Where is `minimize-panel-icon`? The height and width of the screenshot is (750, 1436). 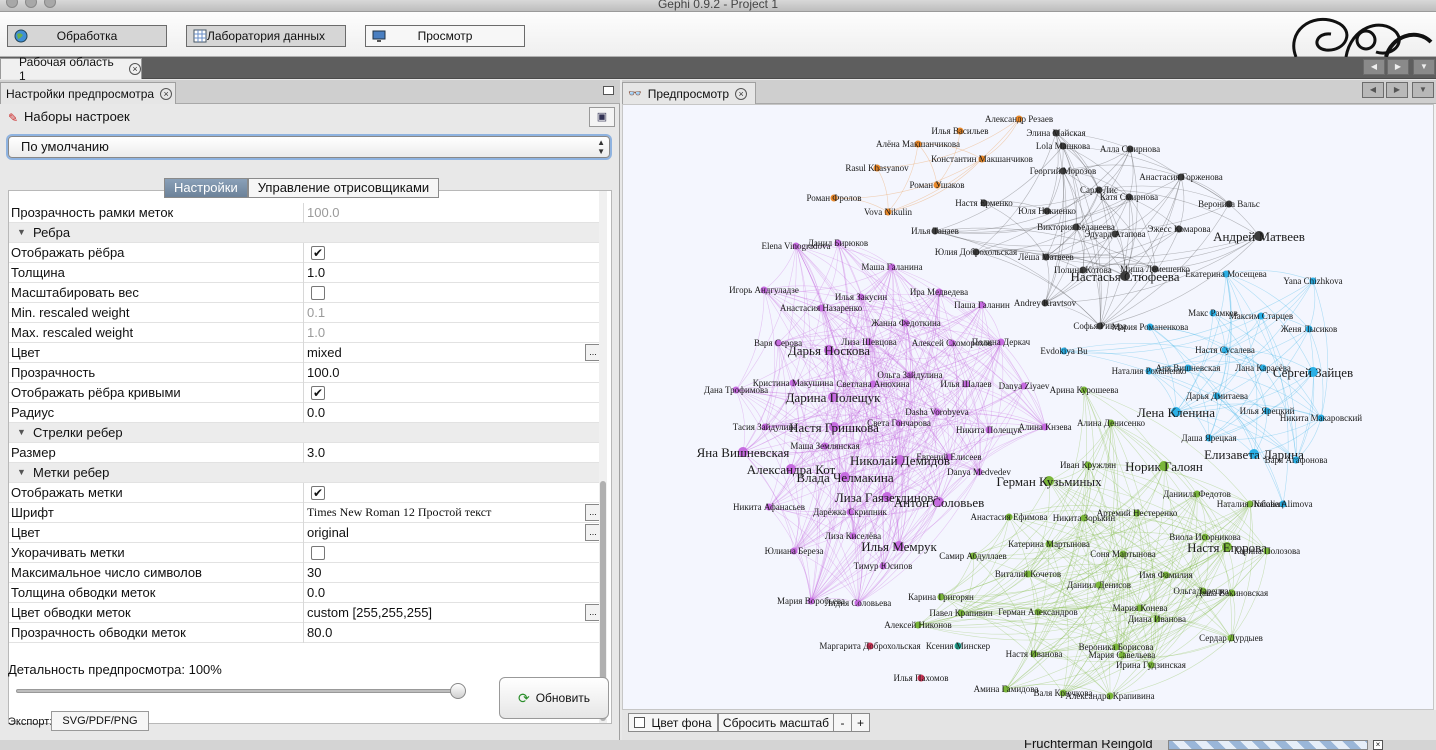
minimize-panel-icon is located at coordinates (608, 90).